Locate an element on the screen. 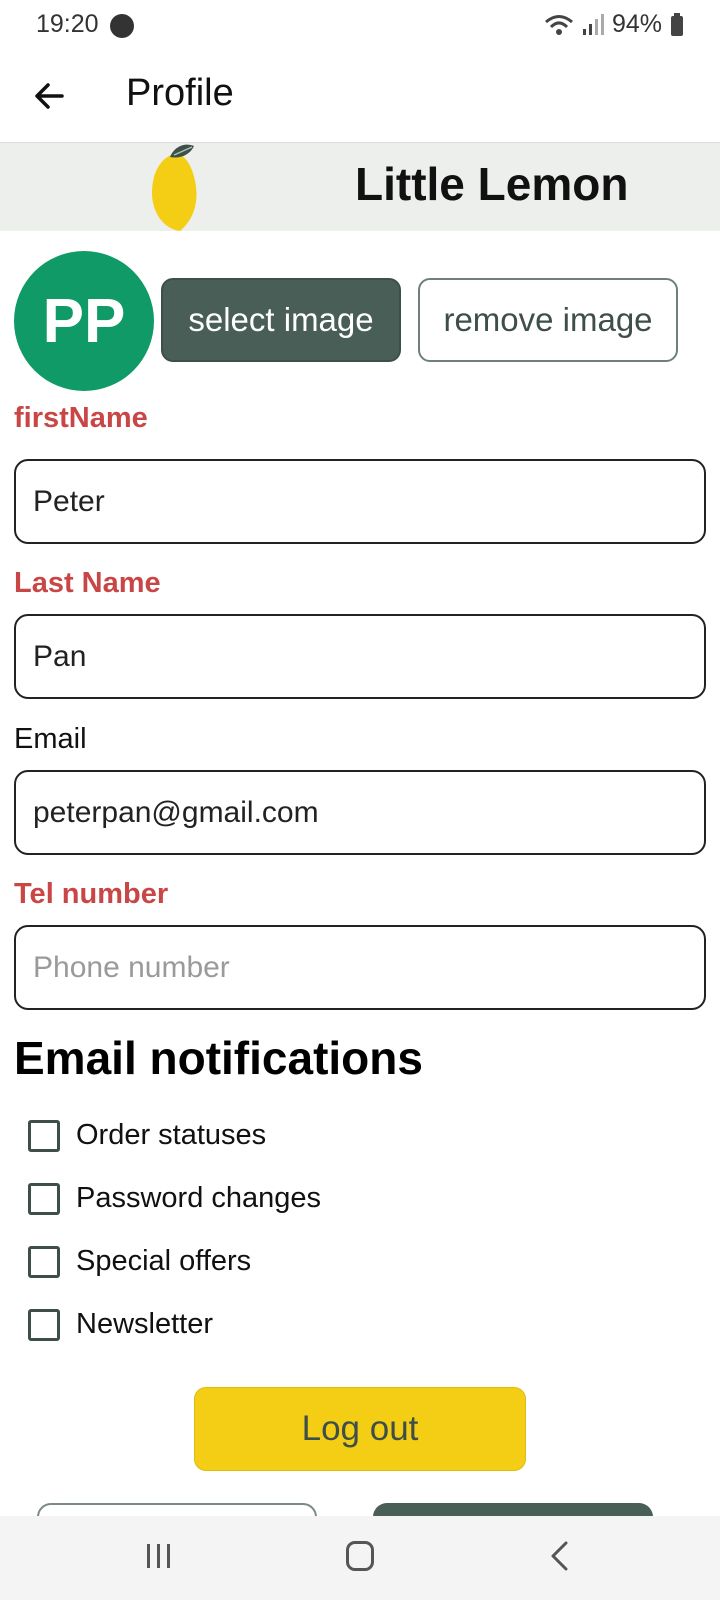 The height and width of the screenshot is (1600, 720). brand-banner: Little Lemon is located at coordinates (360, 187).